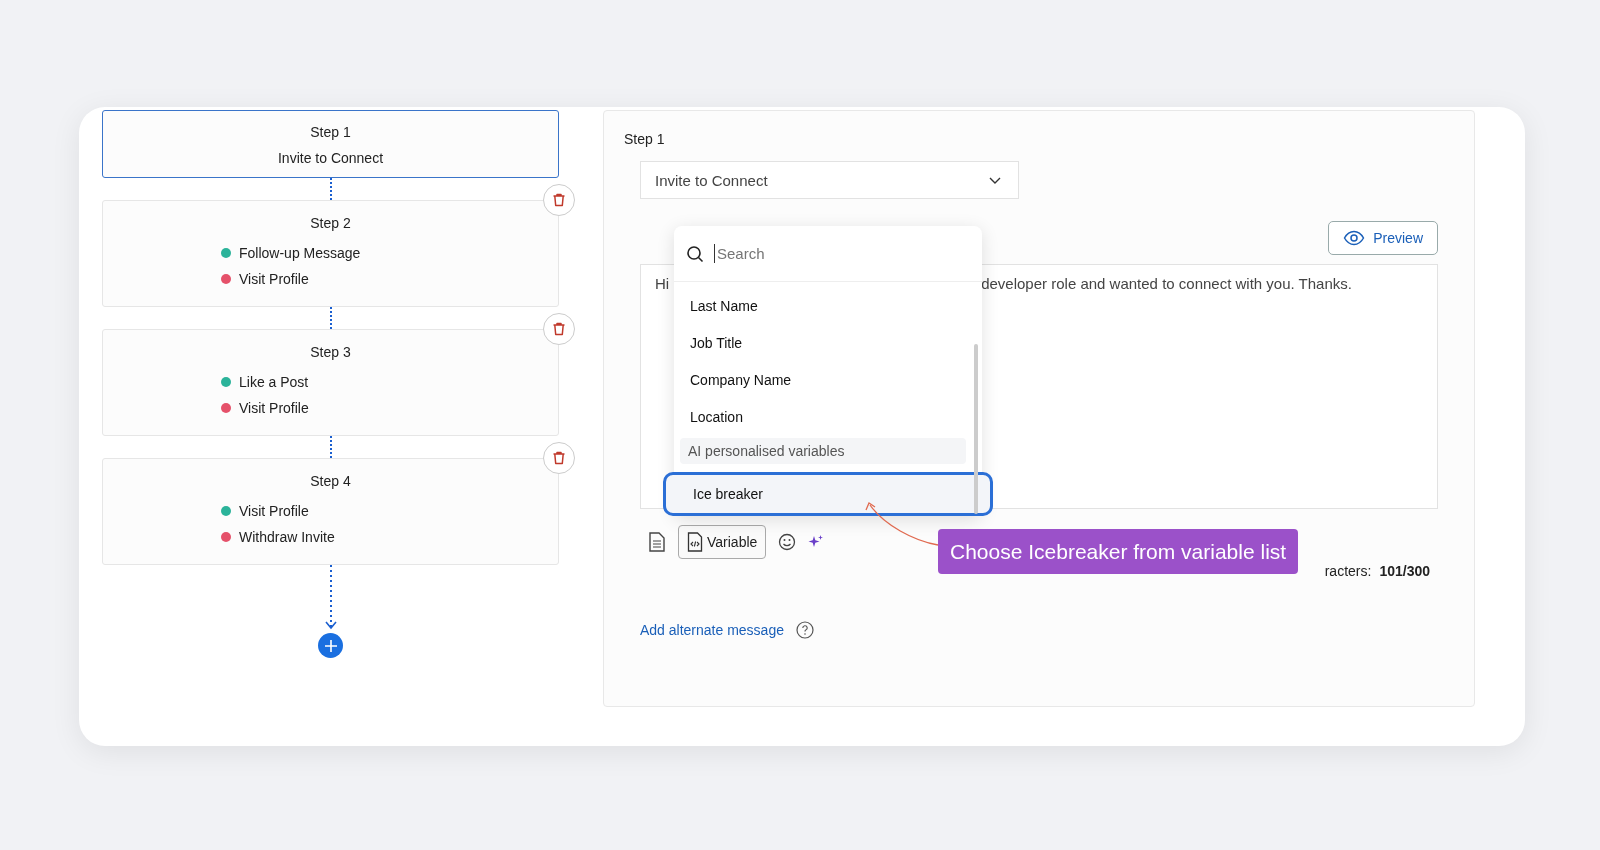  I want to click on callout-tooltip: Choose Icebreaker from variable list, so click(1118, 551).